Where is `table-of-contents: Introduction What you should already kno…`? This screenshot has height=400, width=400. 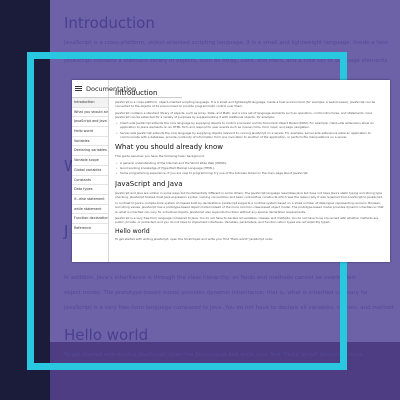
table-of-contents: Introduction What you should already kno… is located at coordinates (90, 166).